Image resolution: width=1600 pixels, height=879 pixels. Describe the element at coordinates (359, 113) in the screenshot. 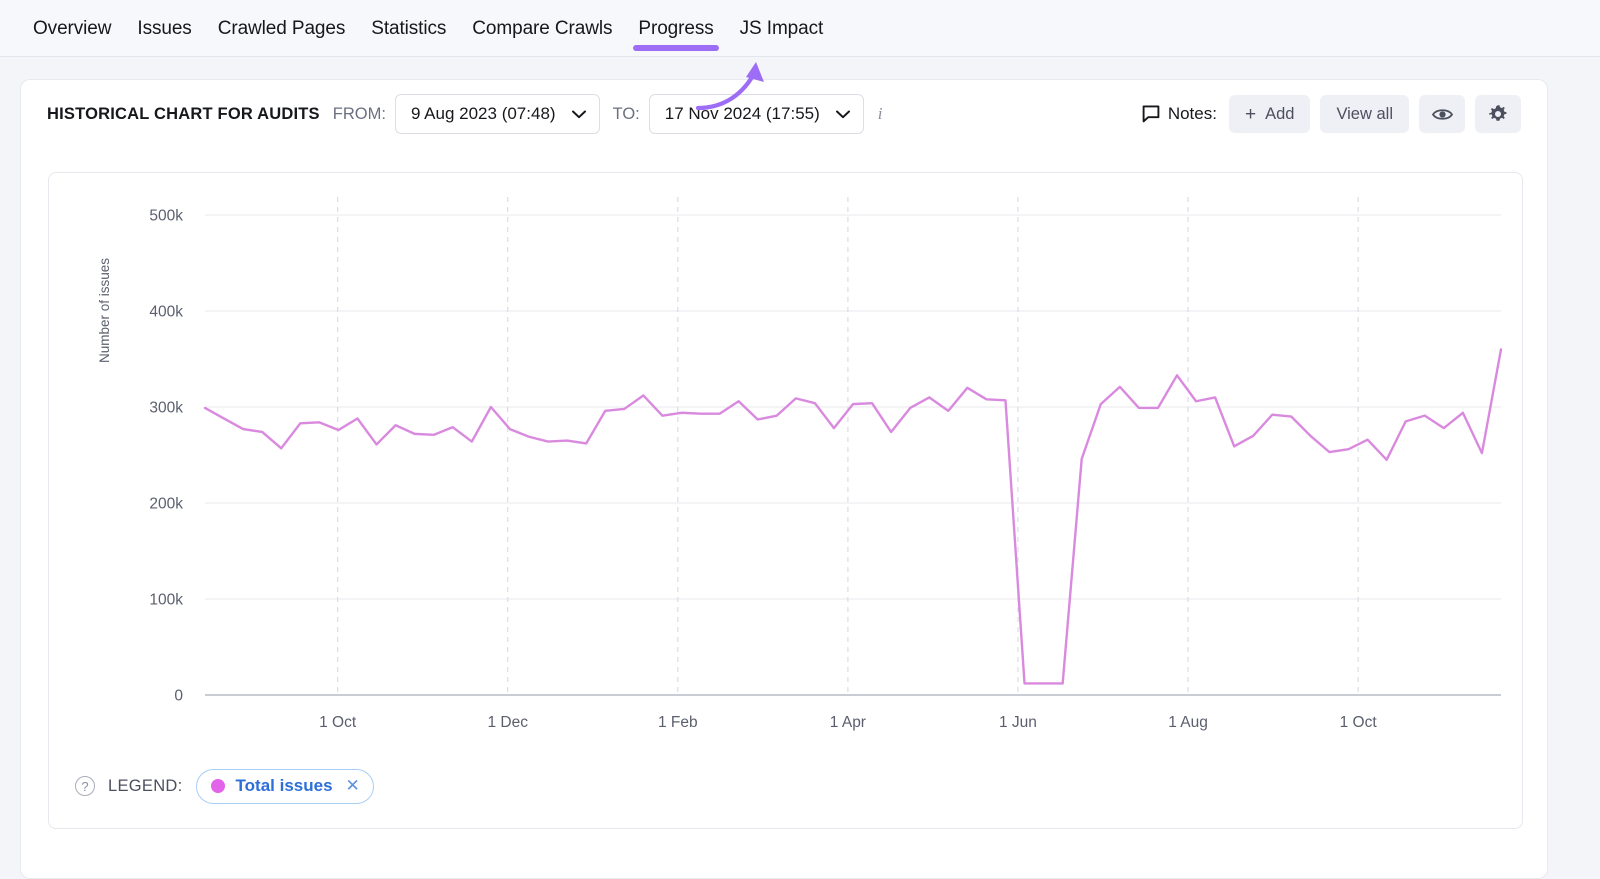

I see `from-label: FROM:` at that location.